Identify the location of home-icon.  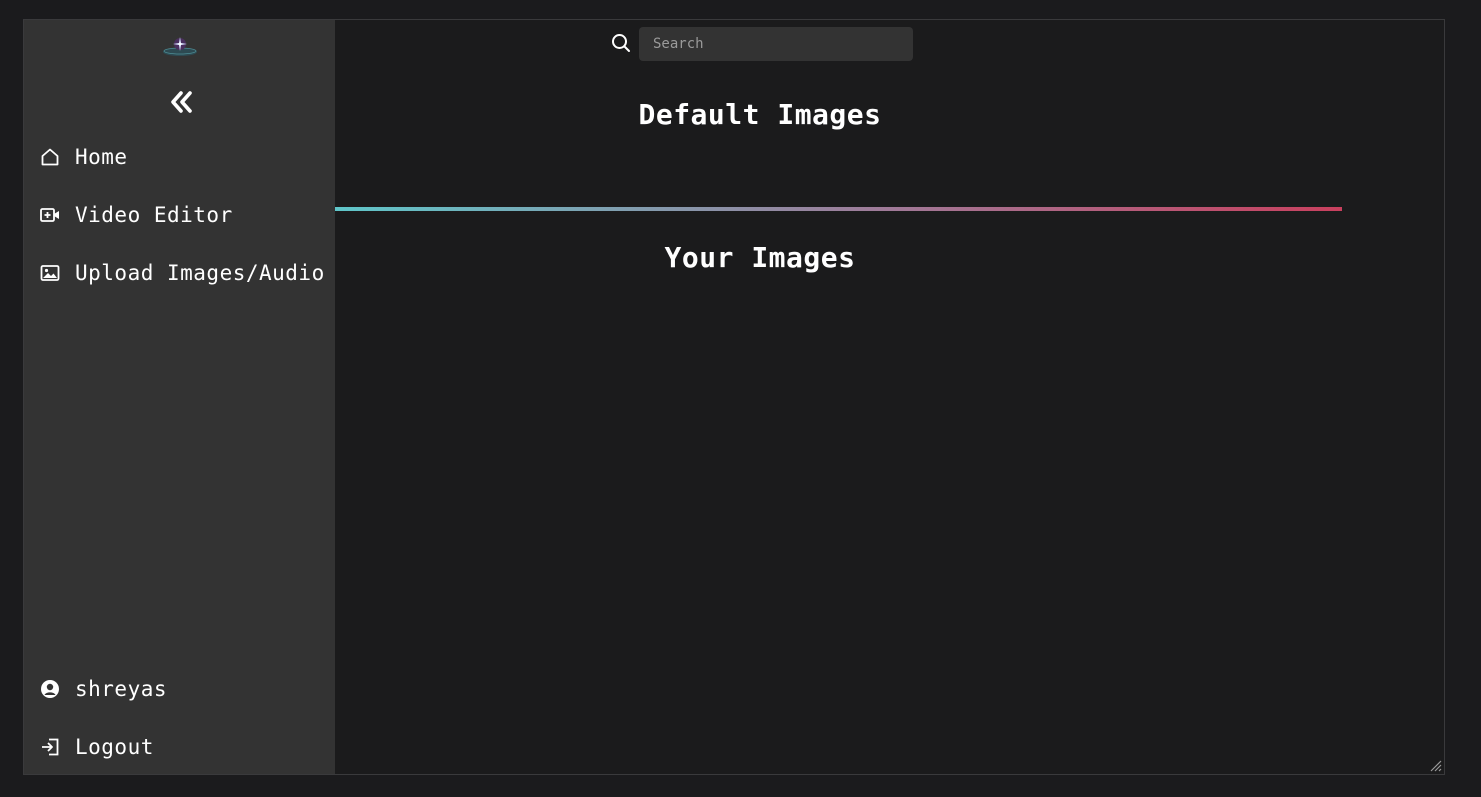
(50, 157).